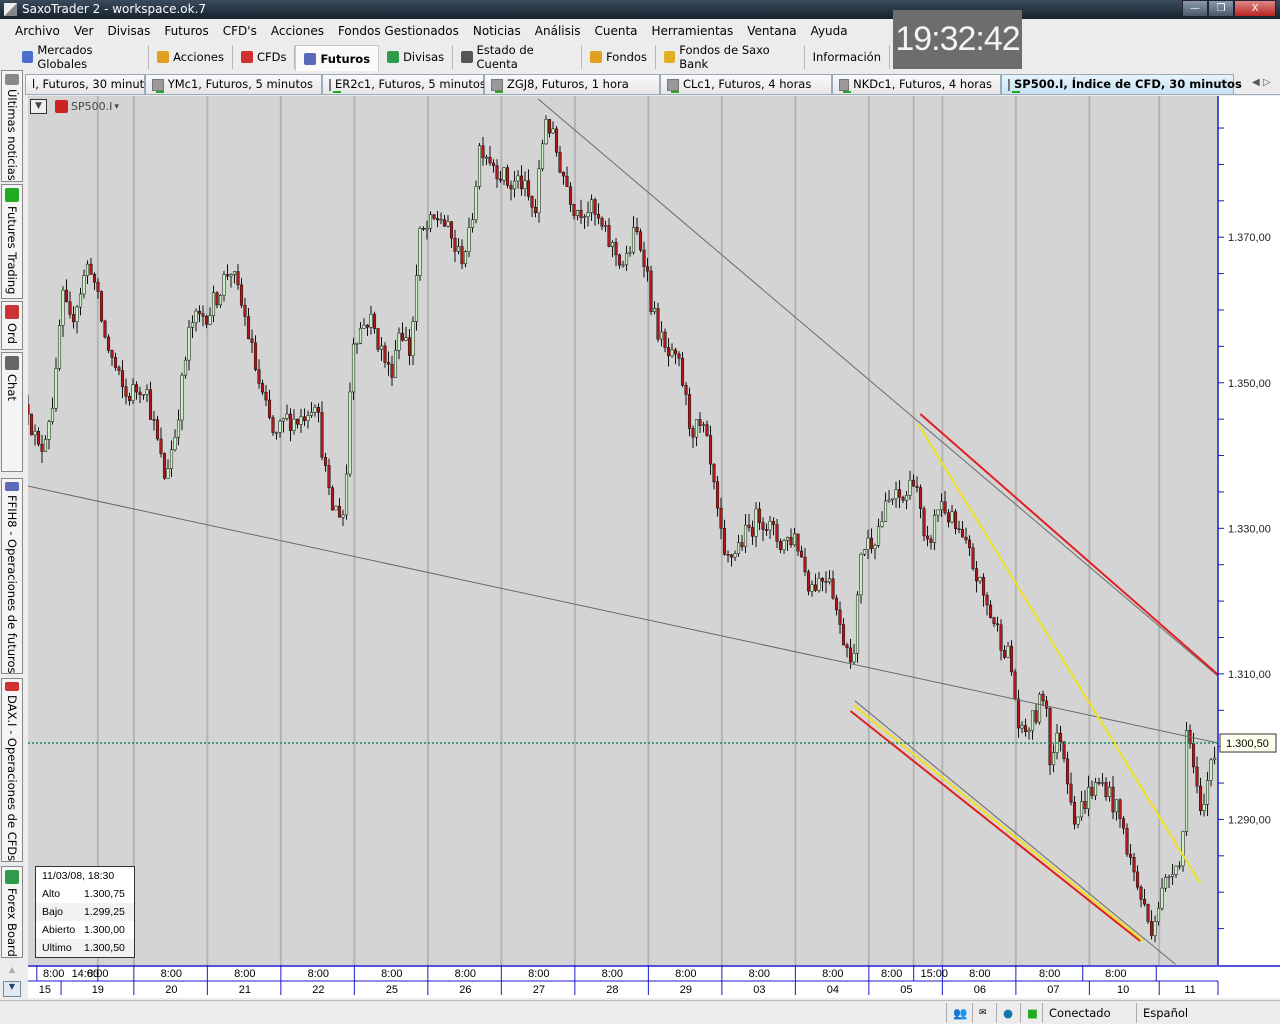  What do you see at coordinates (615, 31) in the screenshot?
I see `menu-item: Cuenta` at bounding box center [615, 31].